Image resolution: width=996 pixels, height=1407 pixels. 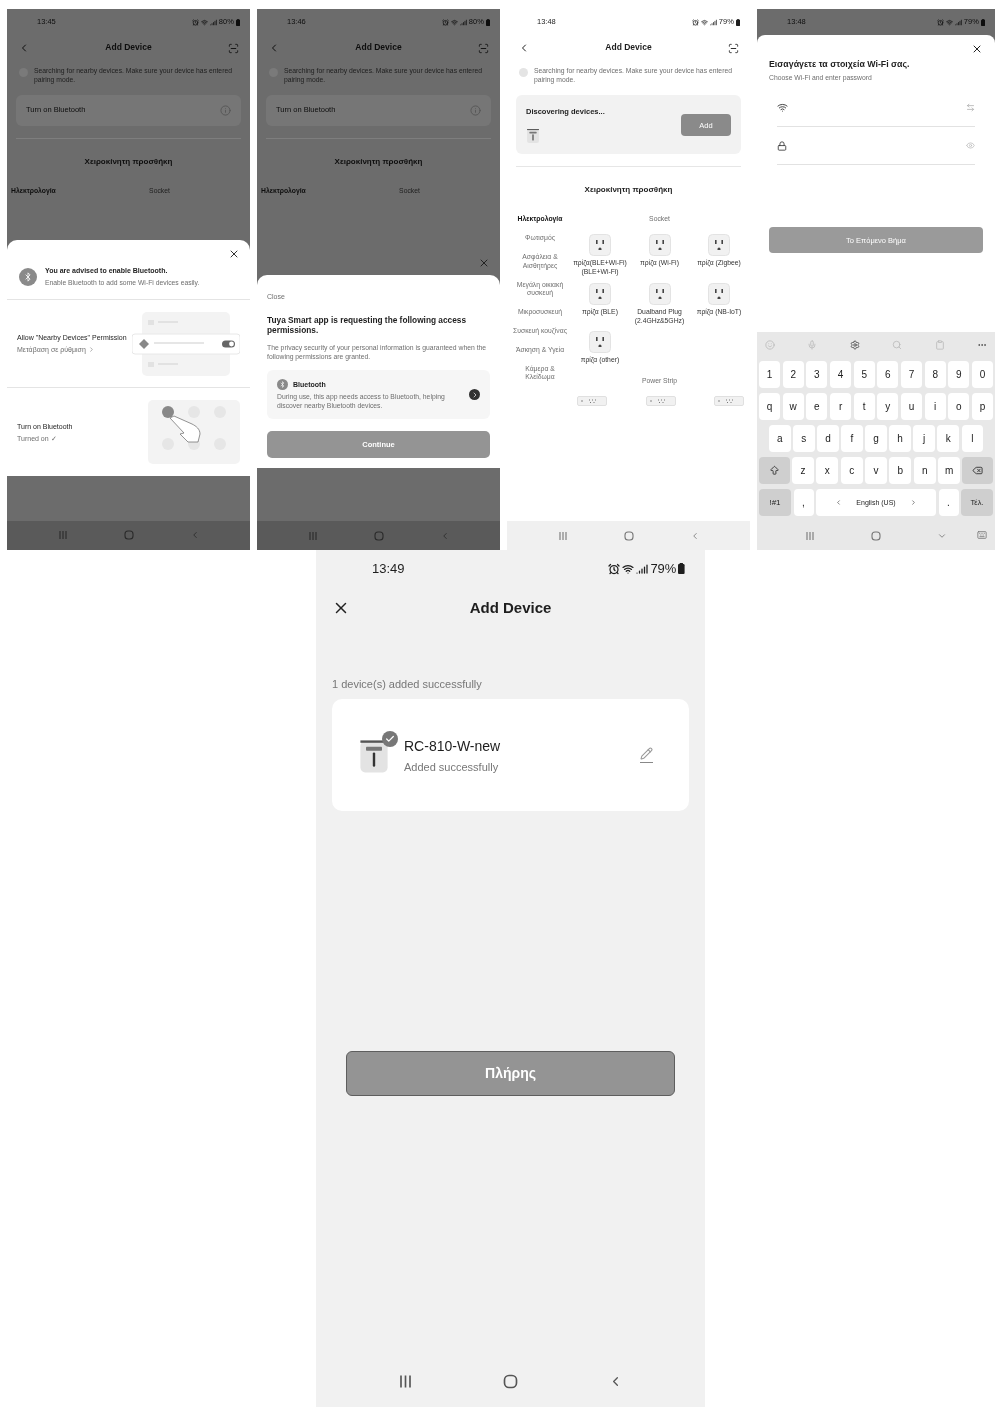 What do you see at coordinates (900, 438) in the screenshot?
I see `keyboard-key: h` at bounding box center [900, 438].